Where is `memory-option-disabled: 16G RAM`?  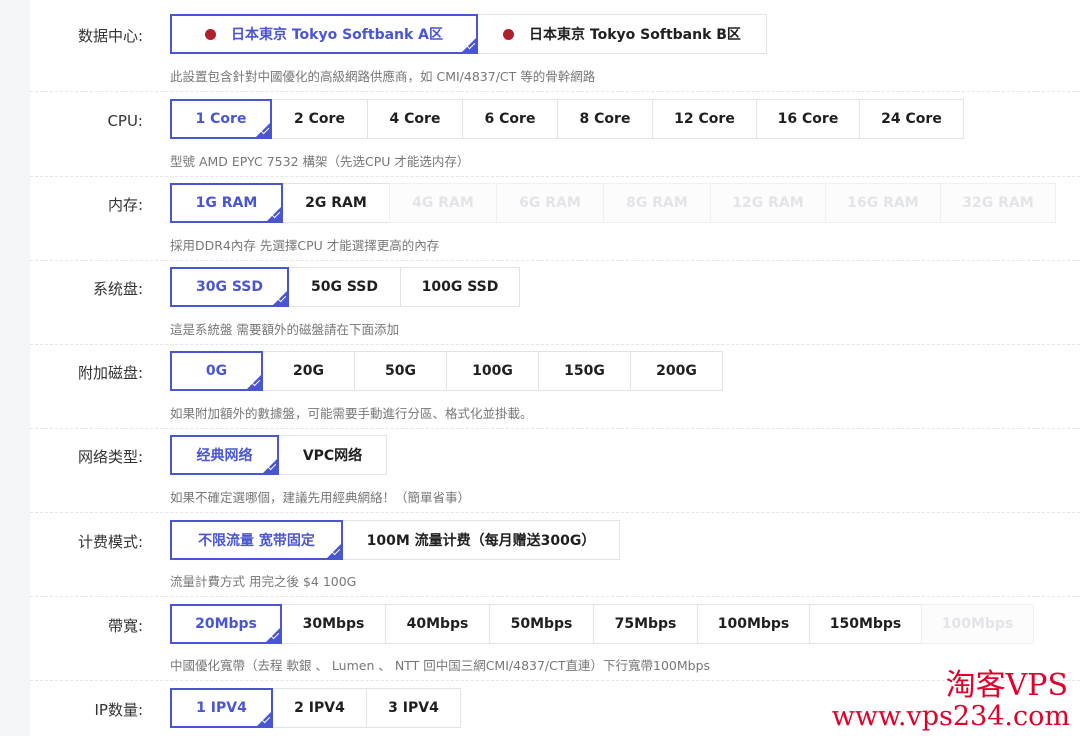 memory-option-disabled: 16G RAM is located at coordinates (883, 203).